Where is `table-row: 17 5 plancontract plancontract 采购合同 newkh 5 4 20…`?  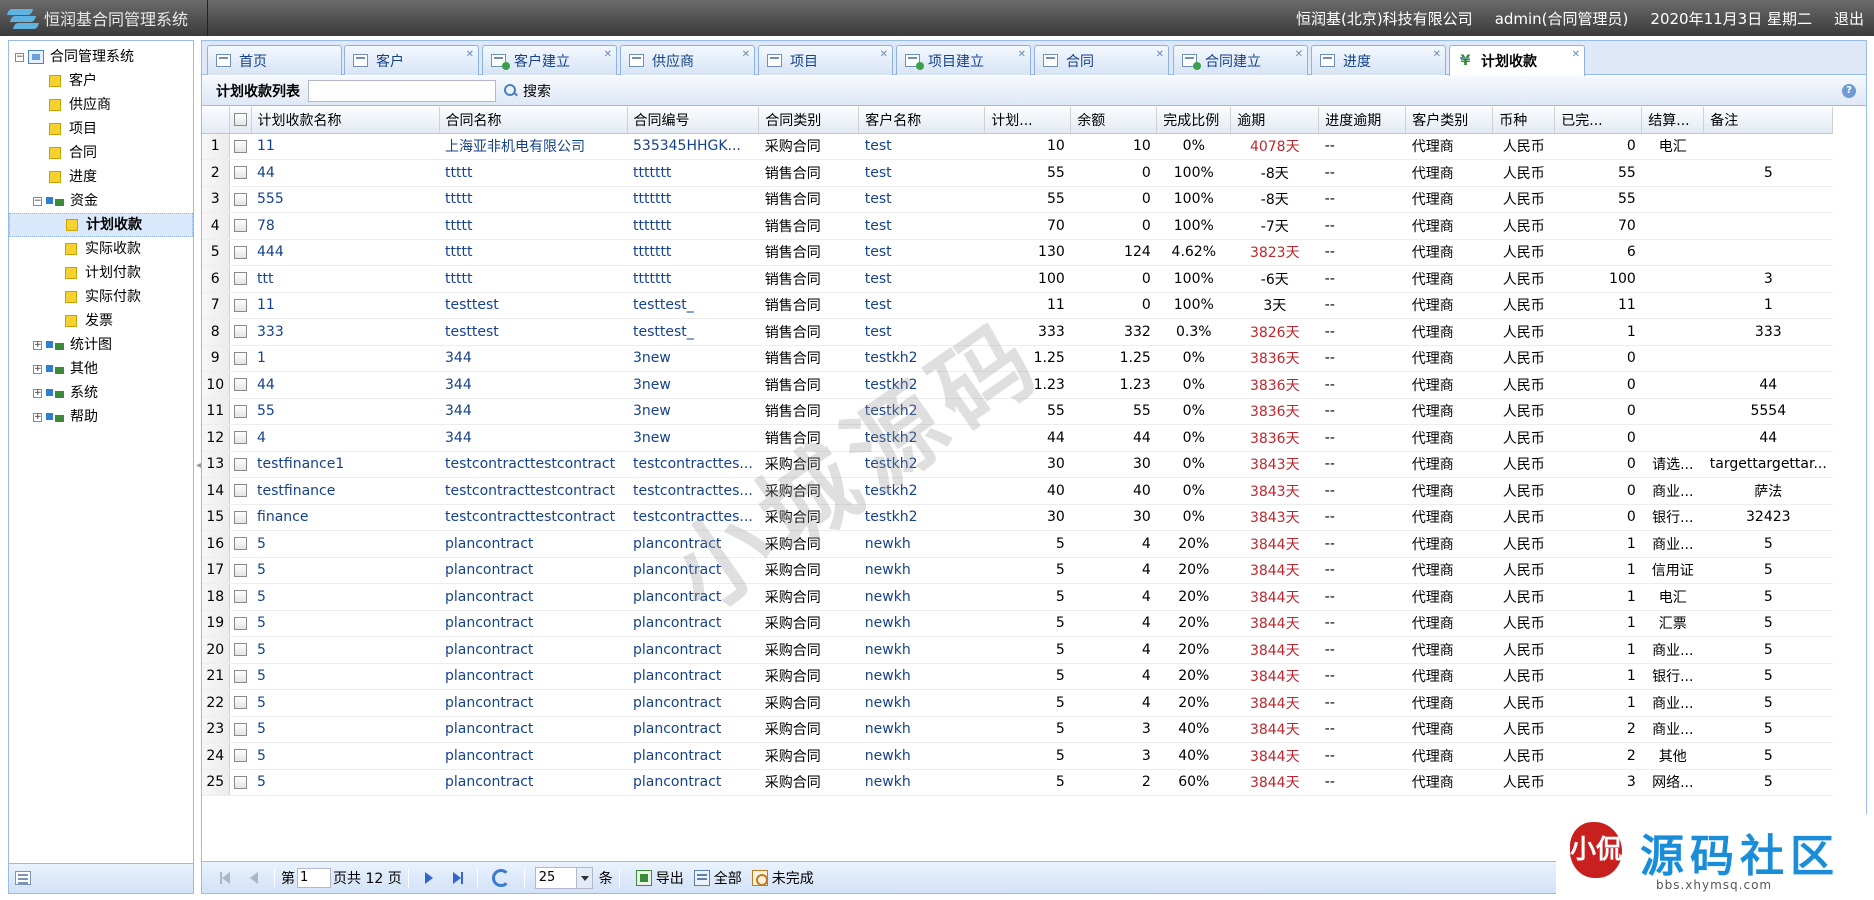 table-row: 17 5 plancontract plancontract 采购合同 newkh 5 4 20… is located at coordinates (1017, 570).